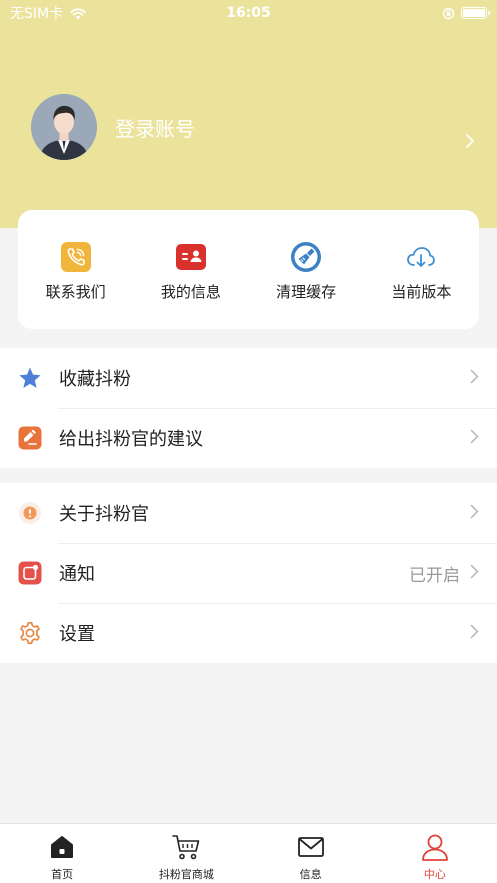 The width and height of the screenshot is (497, 883). I want to click on clear-cache-button: 清理缓存, so click(306, 269).